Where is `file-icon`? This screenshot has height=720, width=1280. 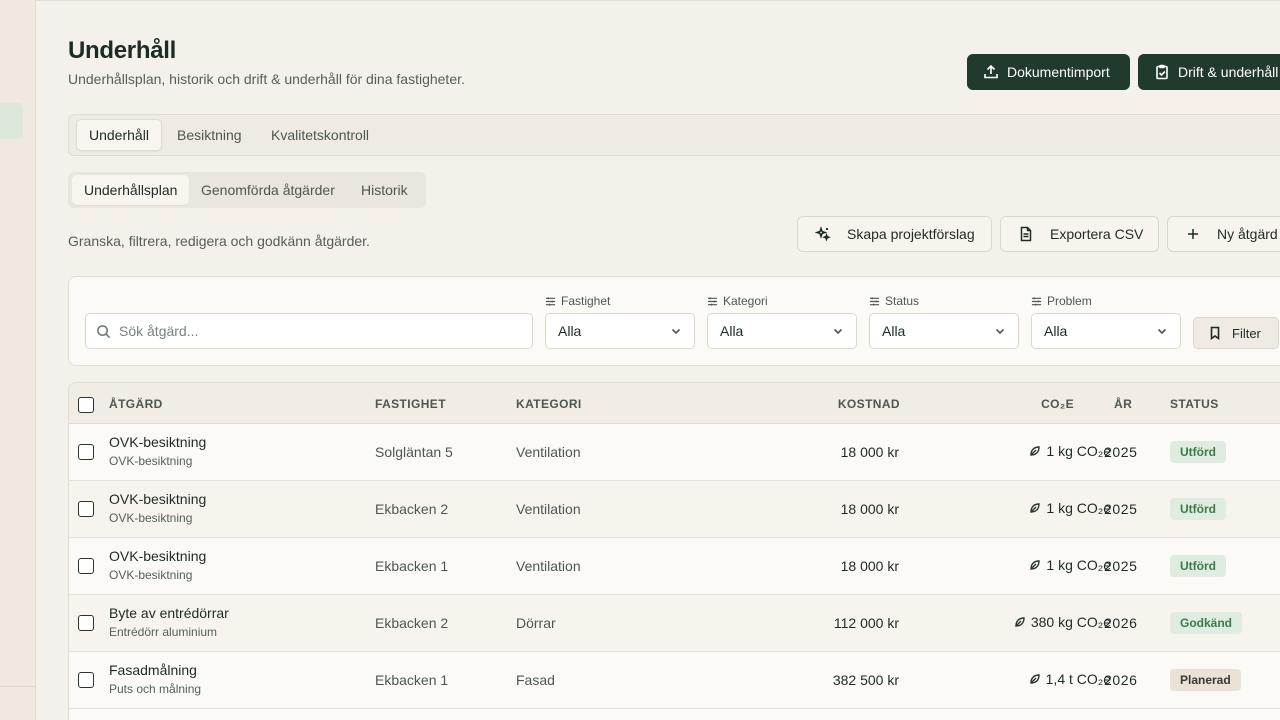
file-icon is located at coordinates (1026, 234).